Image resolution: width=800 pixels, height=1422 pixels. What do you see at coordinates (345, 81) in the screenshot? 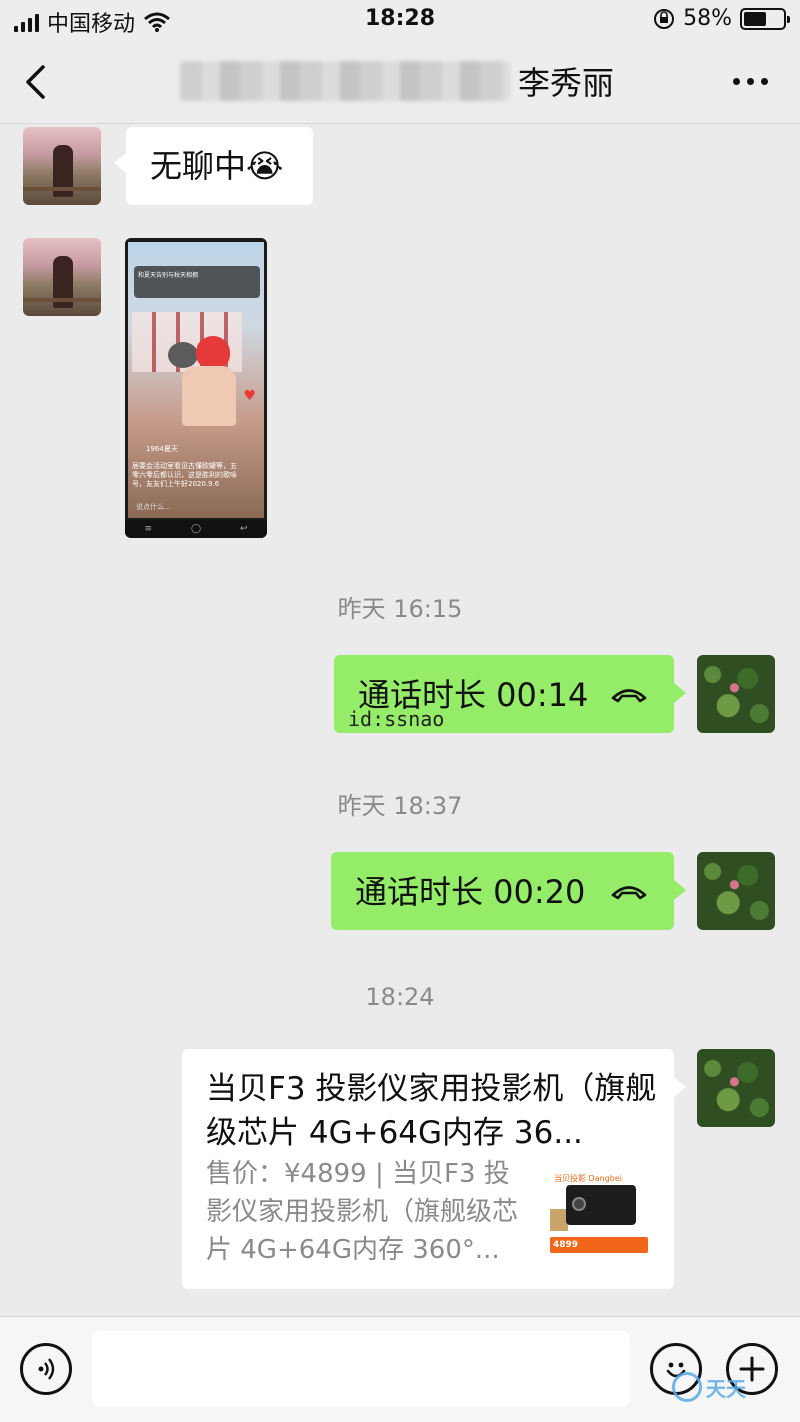
I see `redacted-name-blur` at bounding box center [345, 81].